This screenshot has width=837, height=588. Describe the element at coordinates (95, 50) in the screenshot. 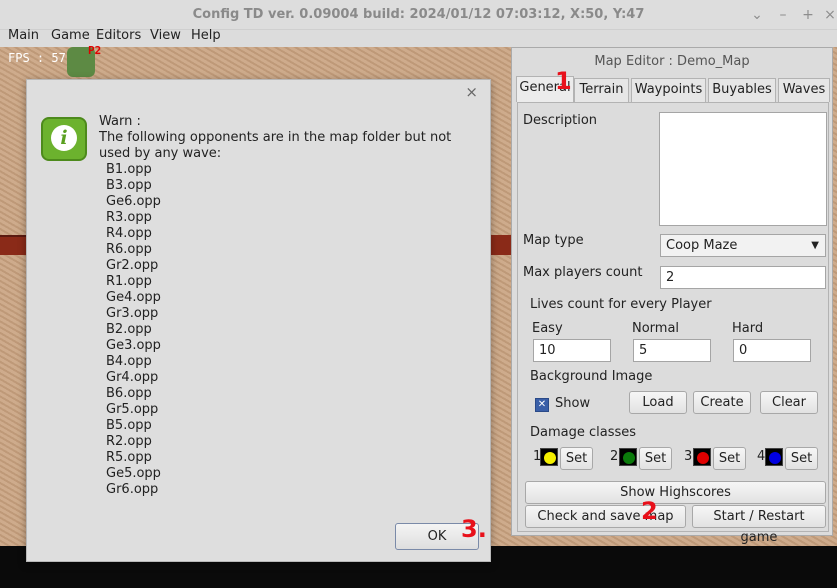

I see `player-tag: P2` at that location.